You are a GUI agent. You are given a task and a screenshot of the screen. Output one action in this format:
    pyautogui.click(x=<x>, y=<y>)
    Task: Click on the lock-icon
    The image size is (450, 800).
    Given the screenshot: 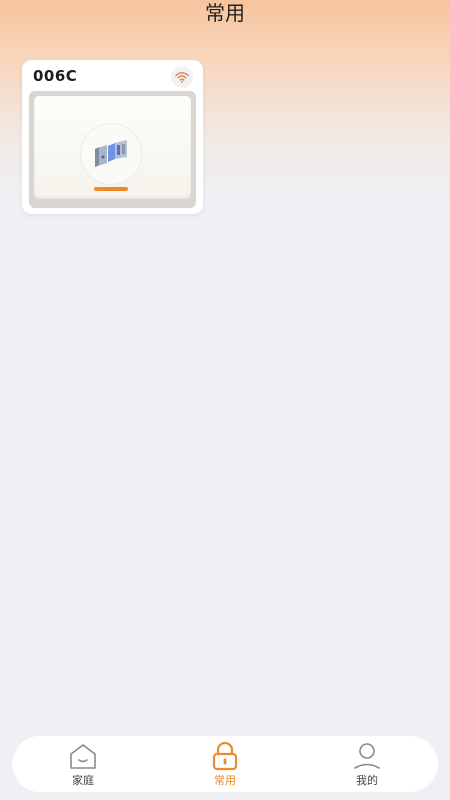 What is the action you would take?
    pyautogui.click(x=225, y=755)
    